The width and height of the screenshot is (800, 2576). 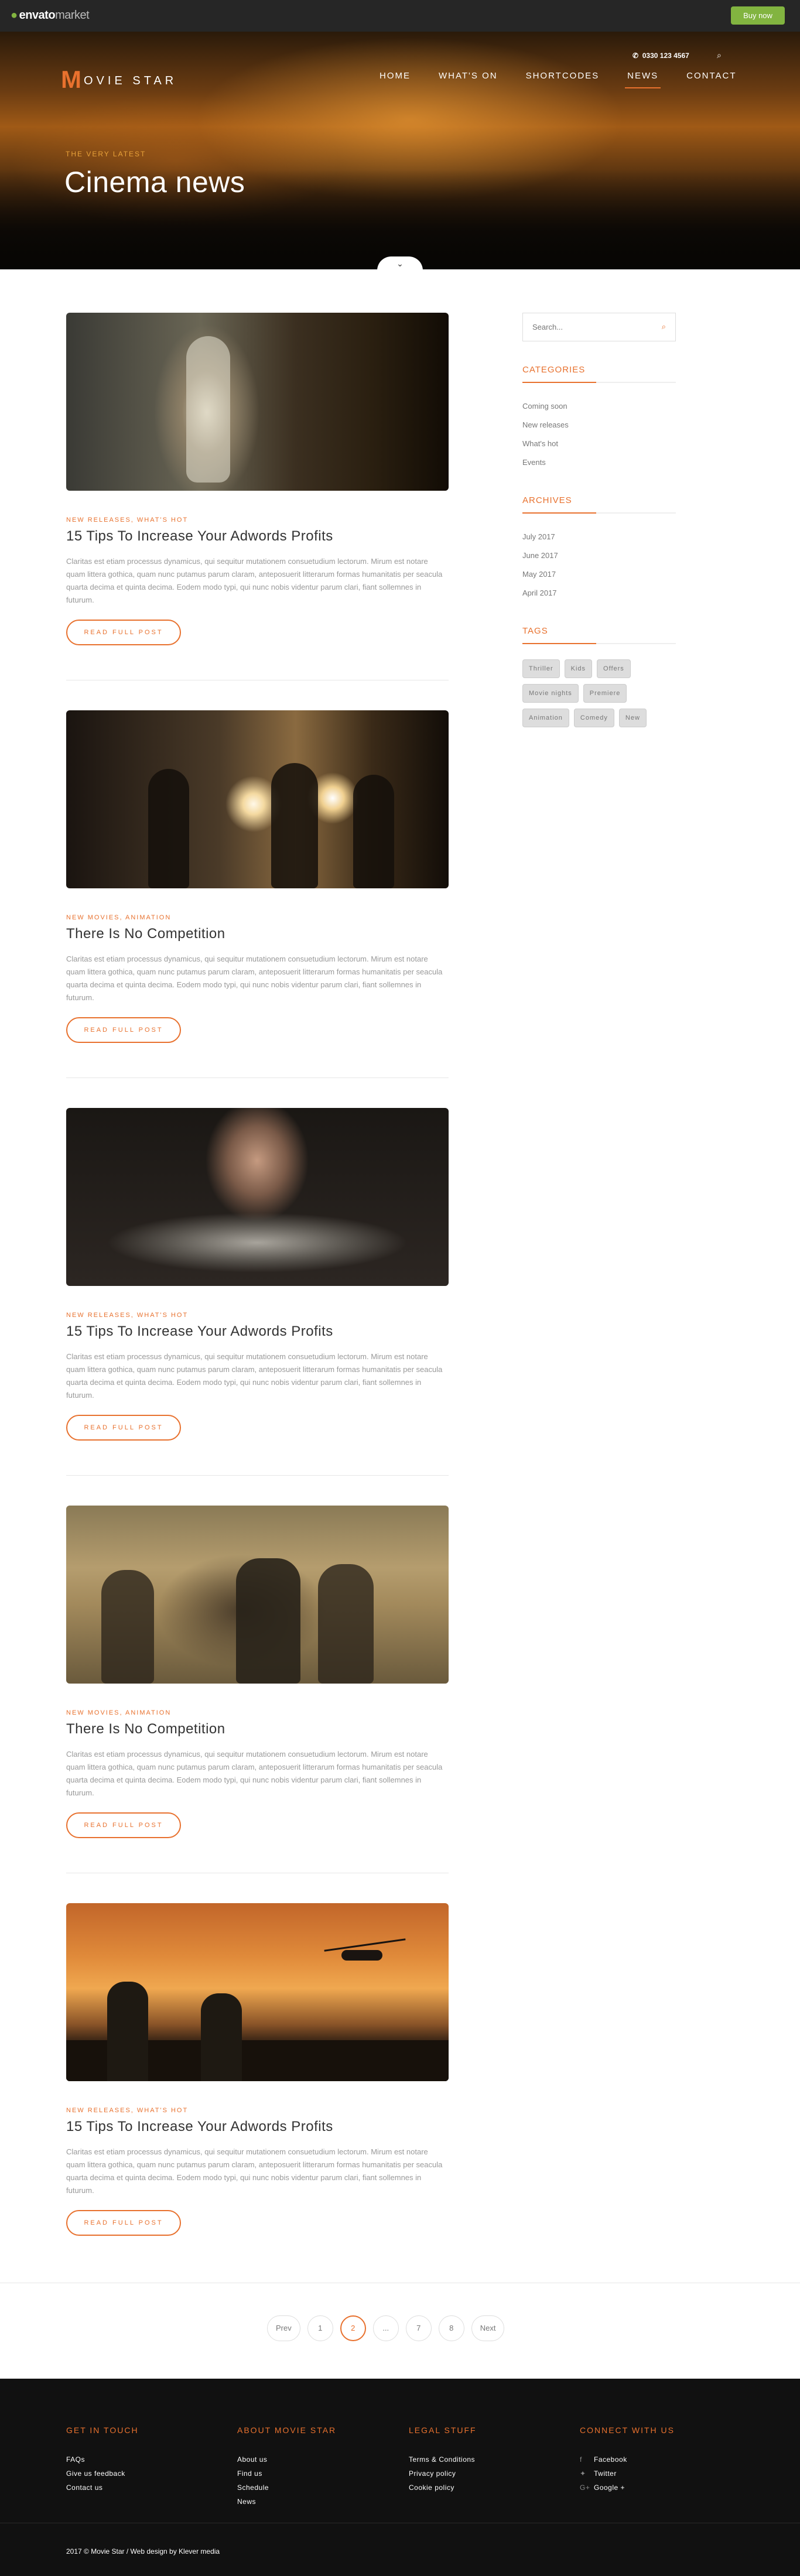 What do you see at coordinates (711, 76) in the screenshot?
I see `nav-item-contact: CONTACT` at bounding box center [711, 76].